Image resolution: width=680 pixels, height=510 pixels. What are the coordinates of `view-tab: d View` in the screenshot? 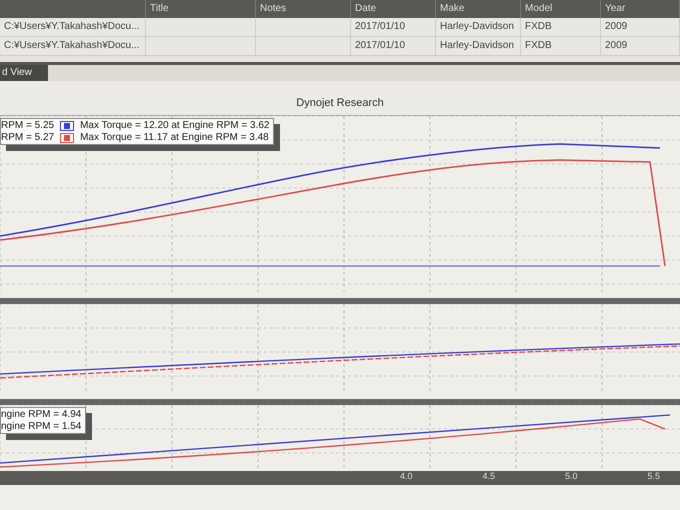 It's located at (24, 73).